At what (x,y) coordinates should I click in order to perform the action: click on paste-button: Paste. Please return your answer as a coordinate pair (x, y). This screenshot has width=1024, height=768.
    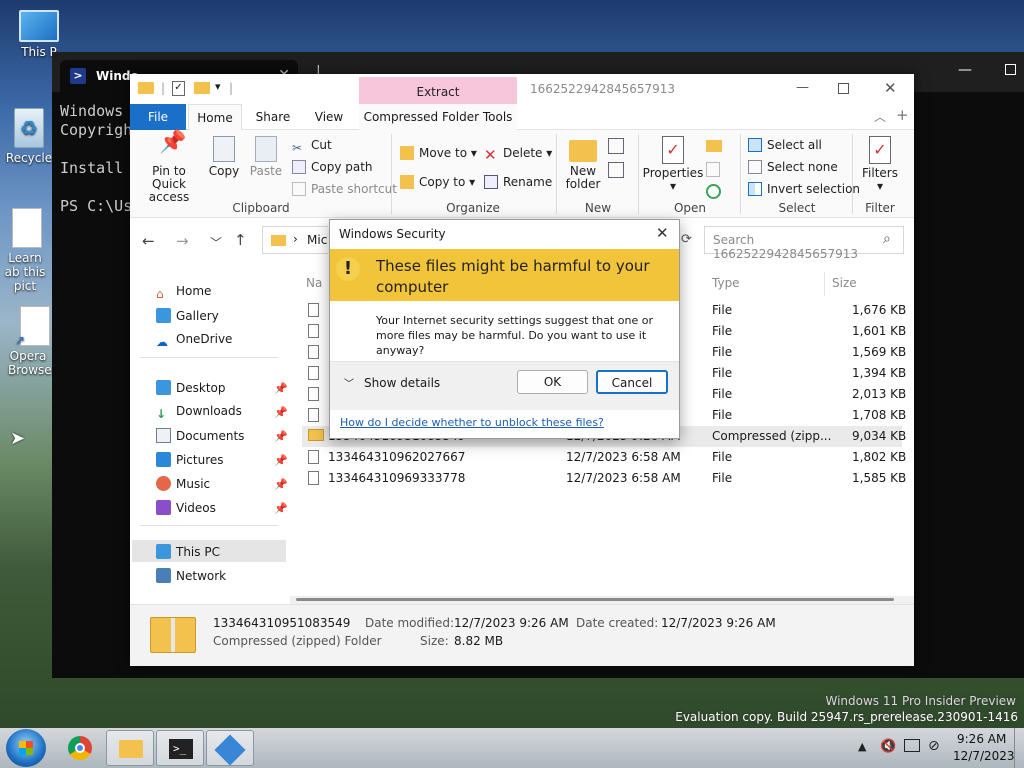
    Looking at the image, I should click on (266, 157).